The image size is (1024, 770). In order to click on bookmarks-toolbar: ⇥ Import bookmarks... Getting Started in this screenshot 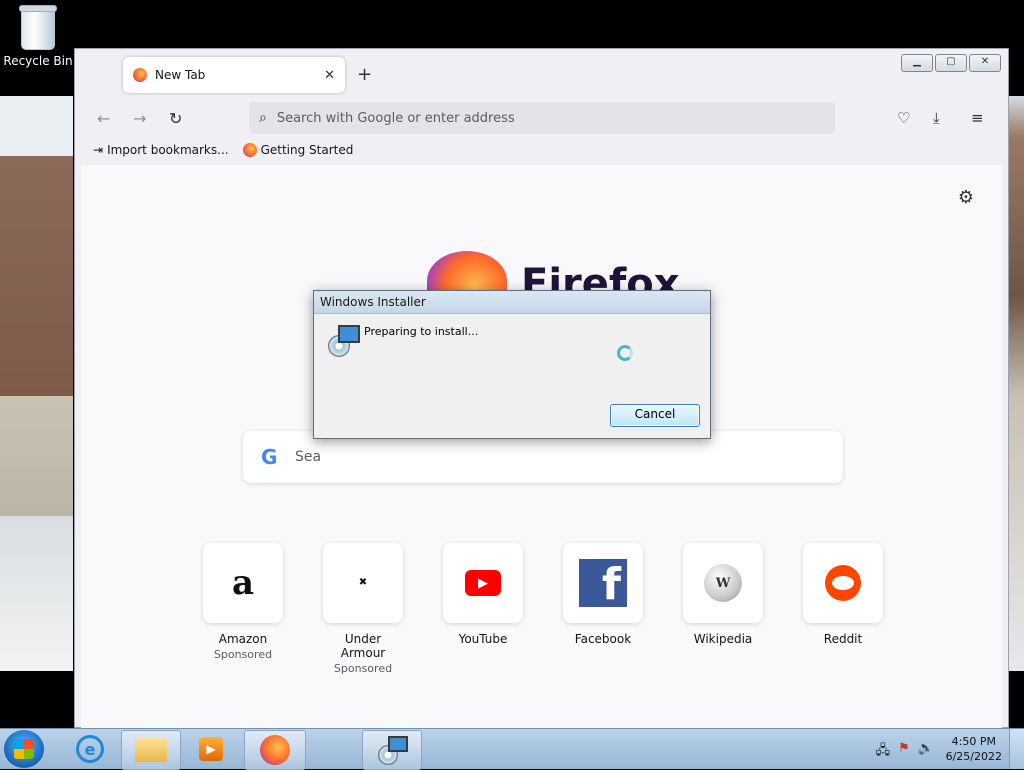, I will do `click(223, 150)`.